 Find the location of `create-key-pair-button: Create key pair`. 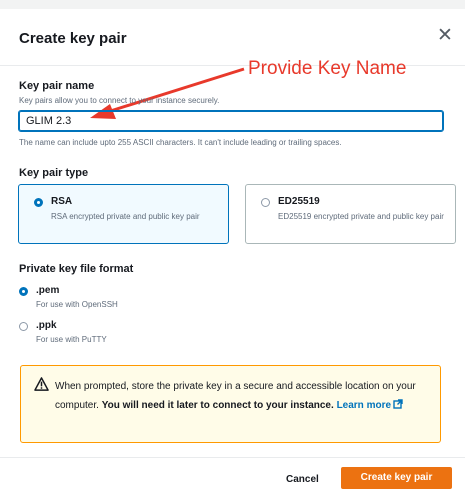

create-key-pair-button: Create key pair is located at coordinates (396, 478).